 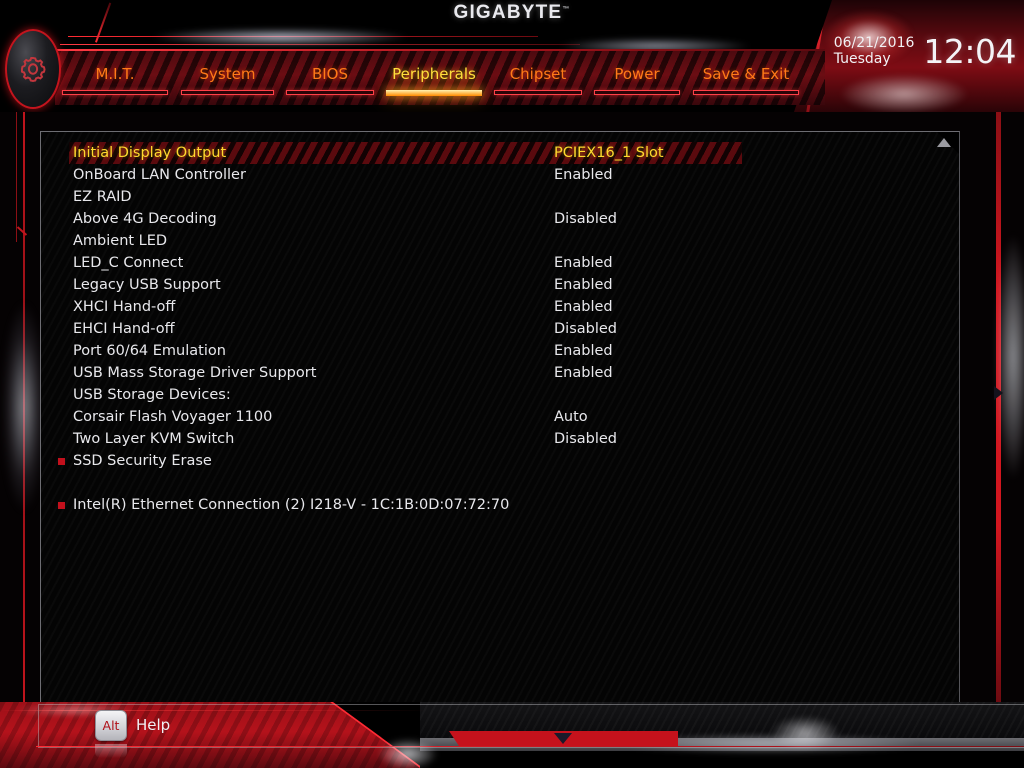 What do you see at coordinates (330, 74) in the screenshot?
I see `tab-label: BIOS` at bounding box center [330, 74].